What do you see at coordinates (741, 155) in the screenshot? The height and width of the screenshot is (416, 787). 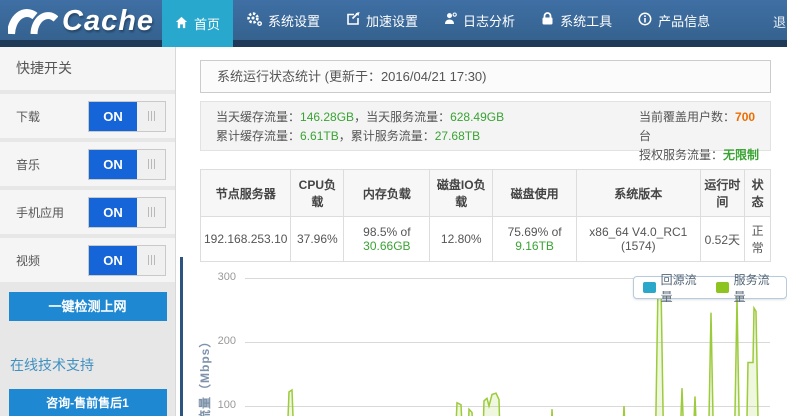 I see `licensed-traffic-value: 无限制` at bounding box center [741, 155].